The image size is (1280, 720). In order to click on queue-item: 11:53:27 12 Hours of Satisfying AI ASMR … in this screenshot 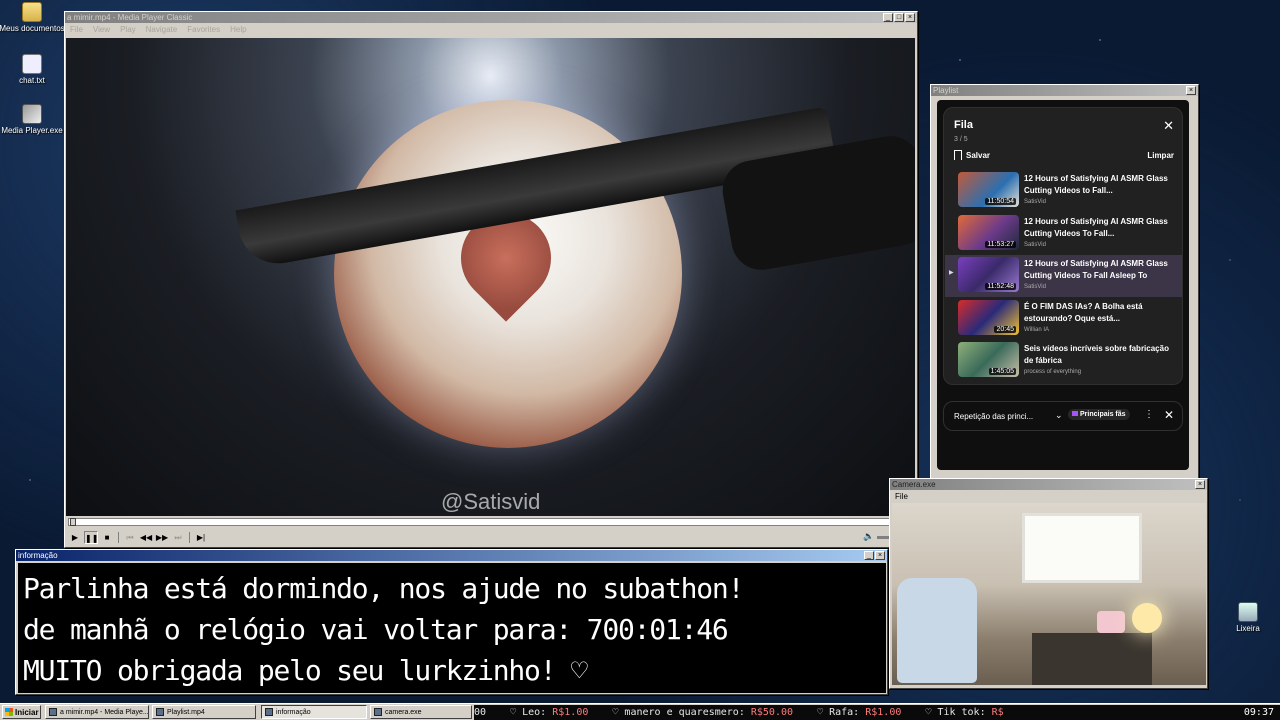, I will do `click(1063, 234)`.